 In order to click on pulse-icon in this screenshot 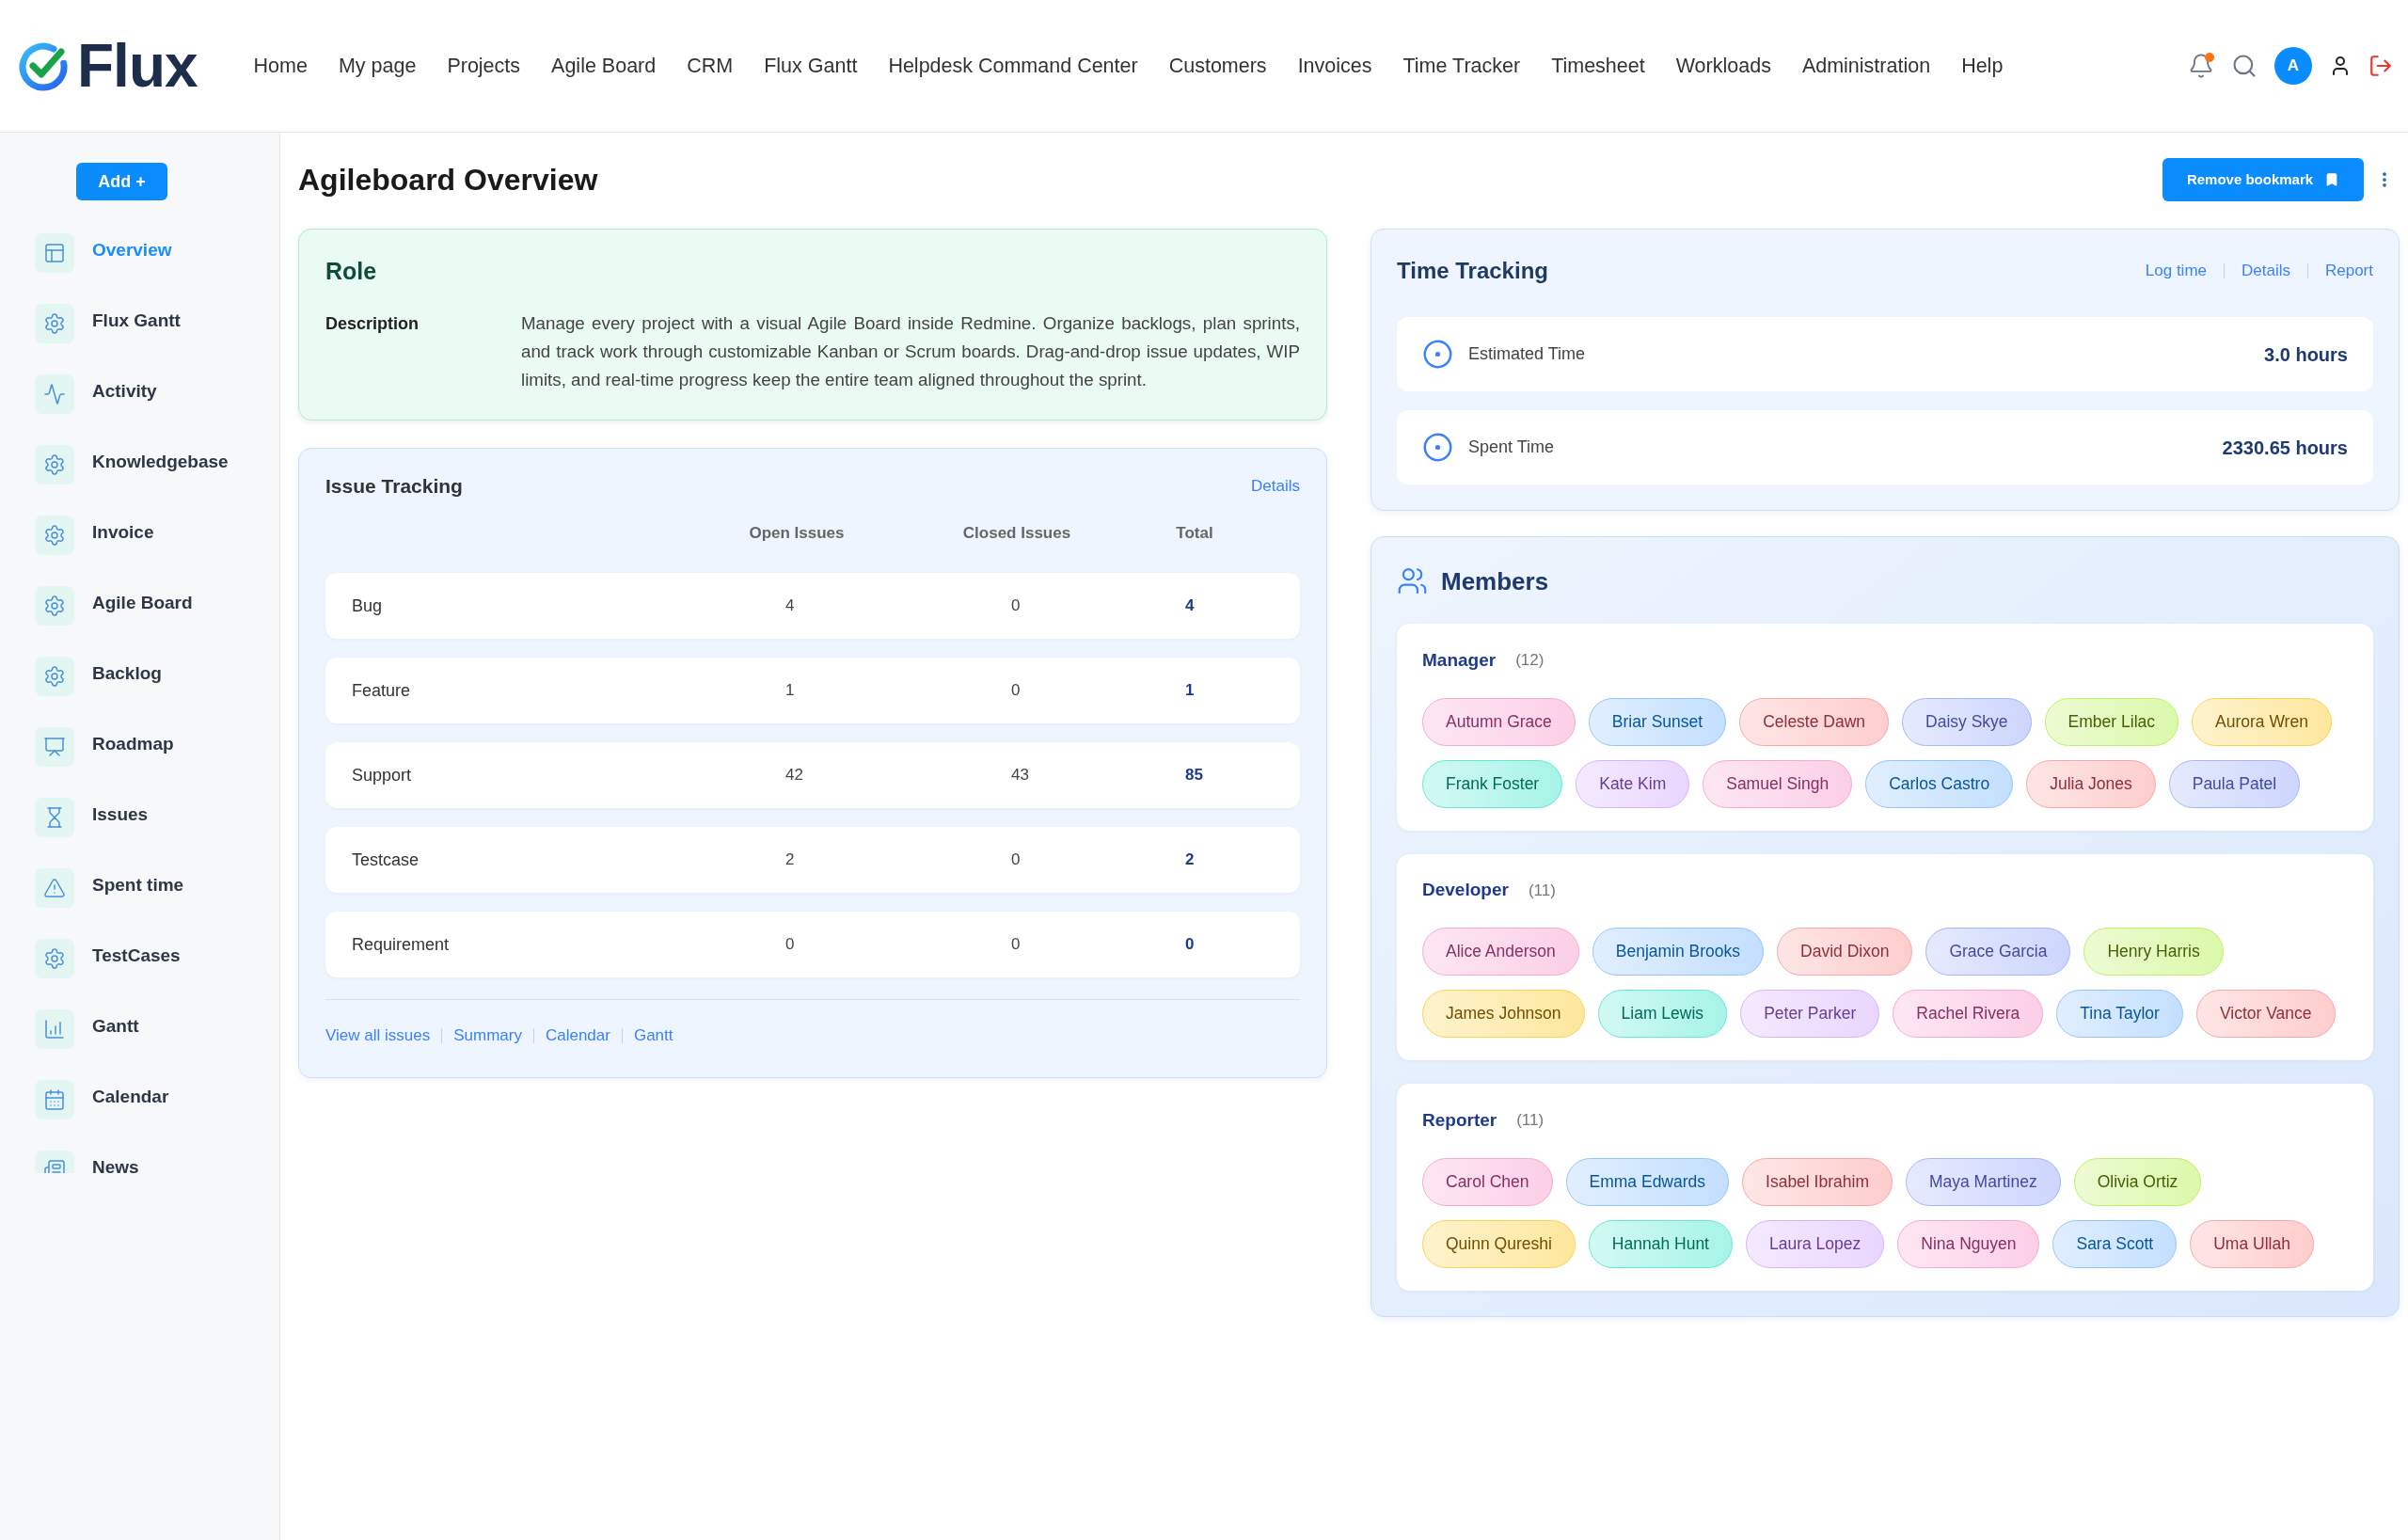, I will do `click(55, 394)`.